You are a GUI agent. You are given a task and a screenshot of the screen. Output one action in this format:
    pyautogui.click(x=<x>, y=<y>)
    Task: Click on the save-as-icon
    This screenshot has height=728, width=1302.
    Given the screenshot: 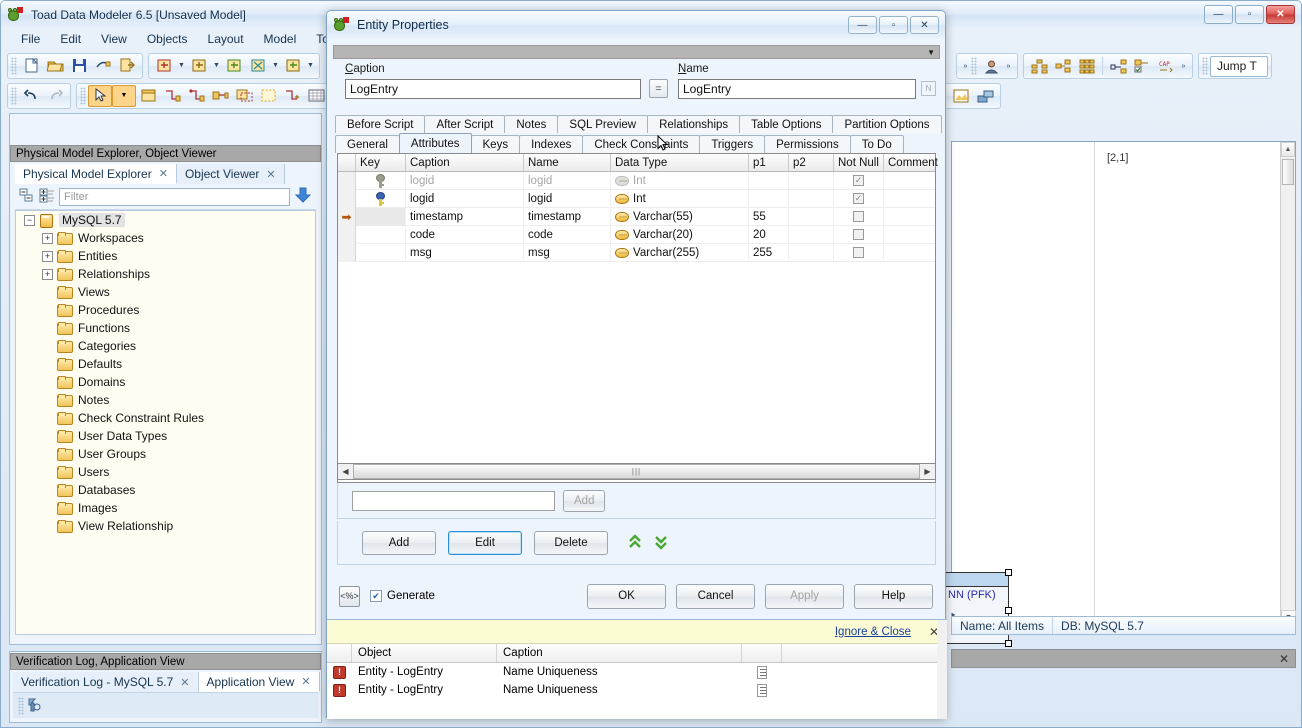 What is the action you would take?
    pyautogui.click(x=103, y=66)
    